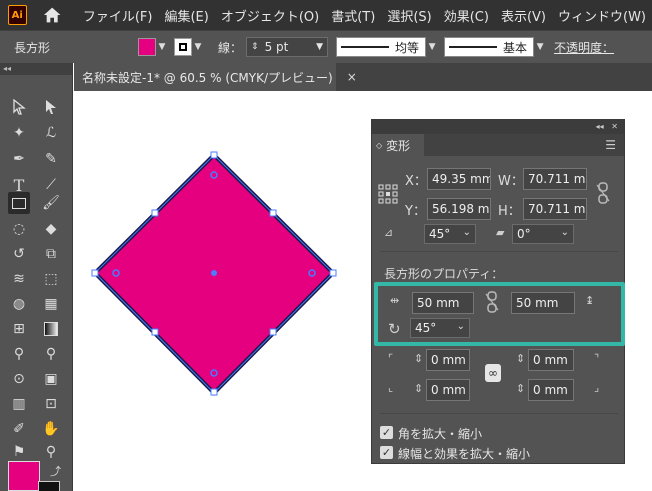  What do you see at coordinates (51, 404) in the screenshot?
I see `artboard-tool-icon: ⊡` at bounding box center [51, 404].